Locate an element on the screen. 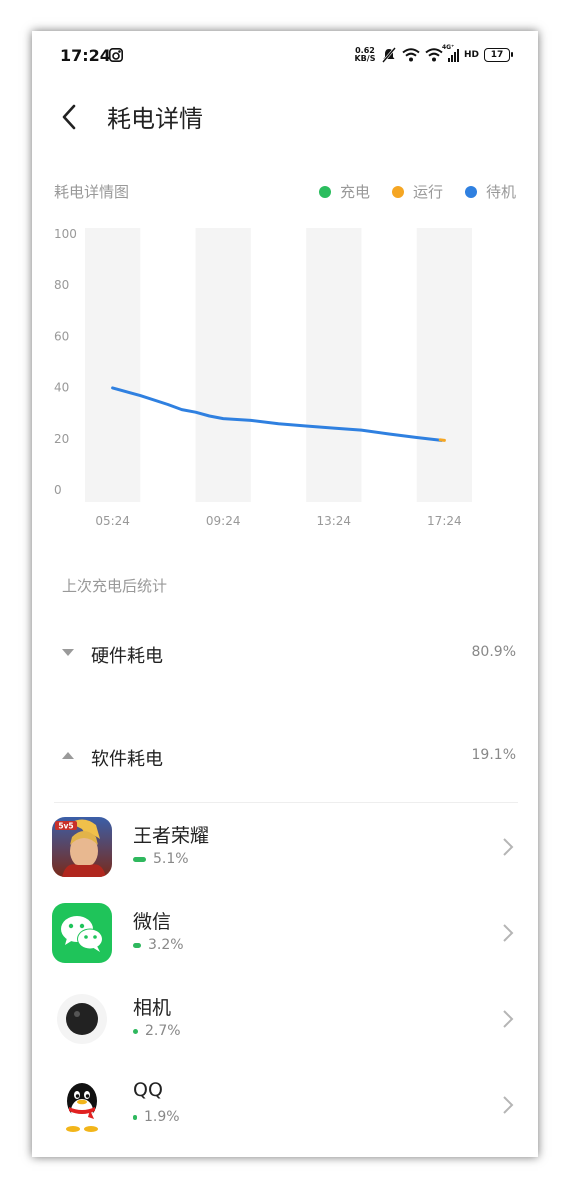  legend-label-running: 运行 is located at coordinates (427, 192).